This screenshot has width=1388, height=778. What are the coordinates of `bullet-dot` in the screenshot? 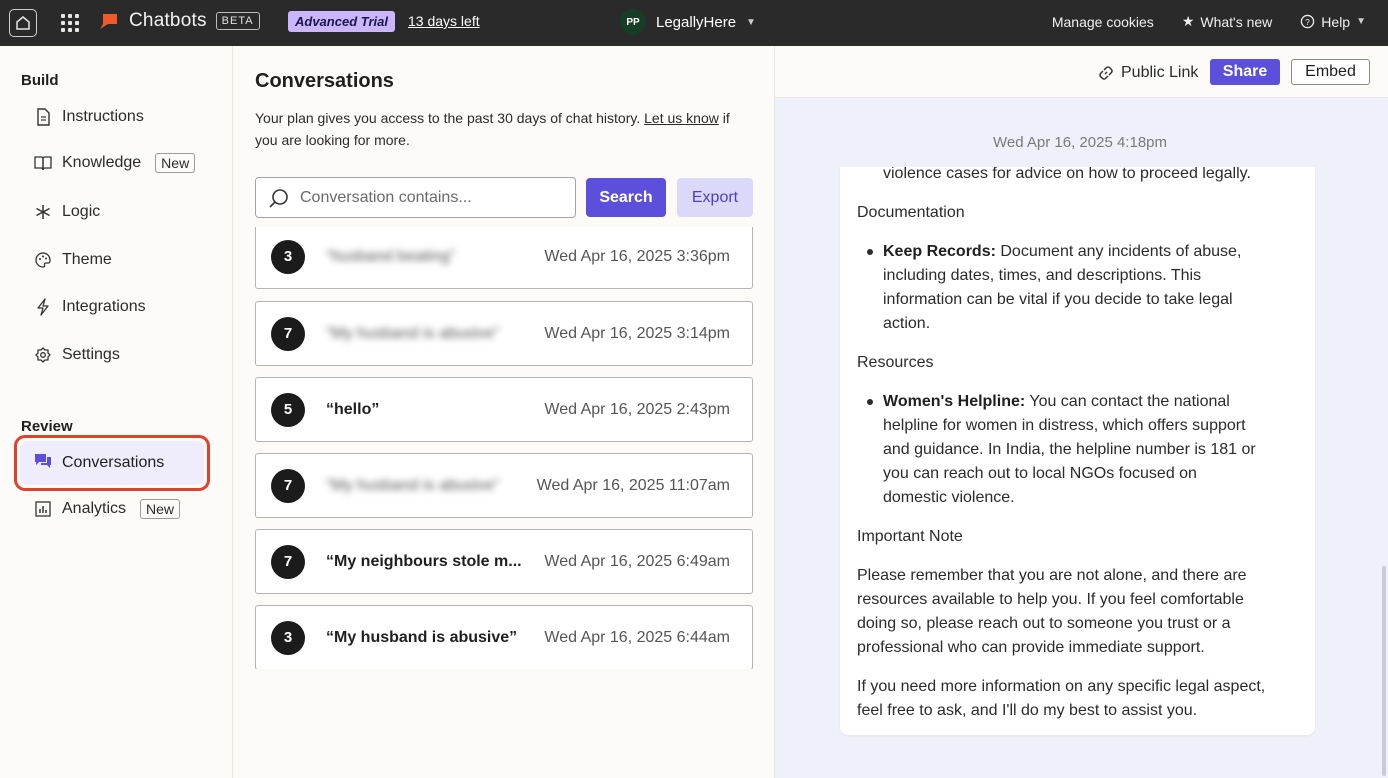 It's located at (870, 252).